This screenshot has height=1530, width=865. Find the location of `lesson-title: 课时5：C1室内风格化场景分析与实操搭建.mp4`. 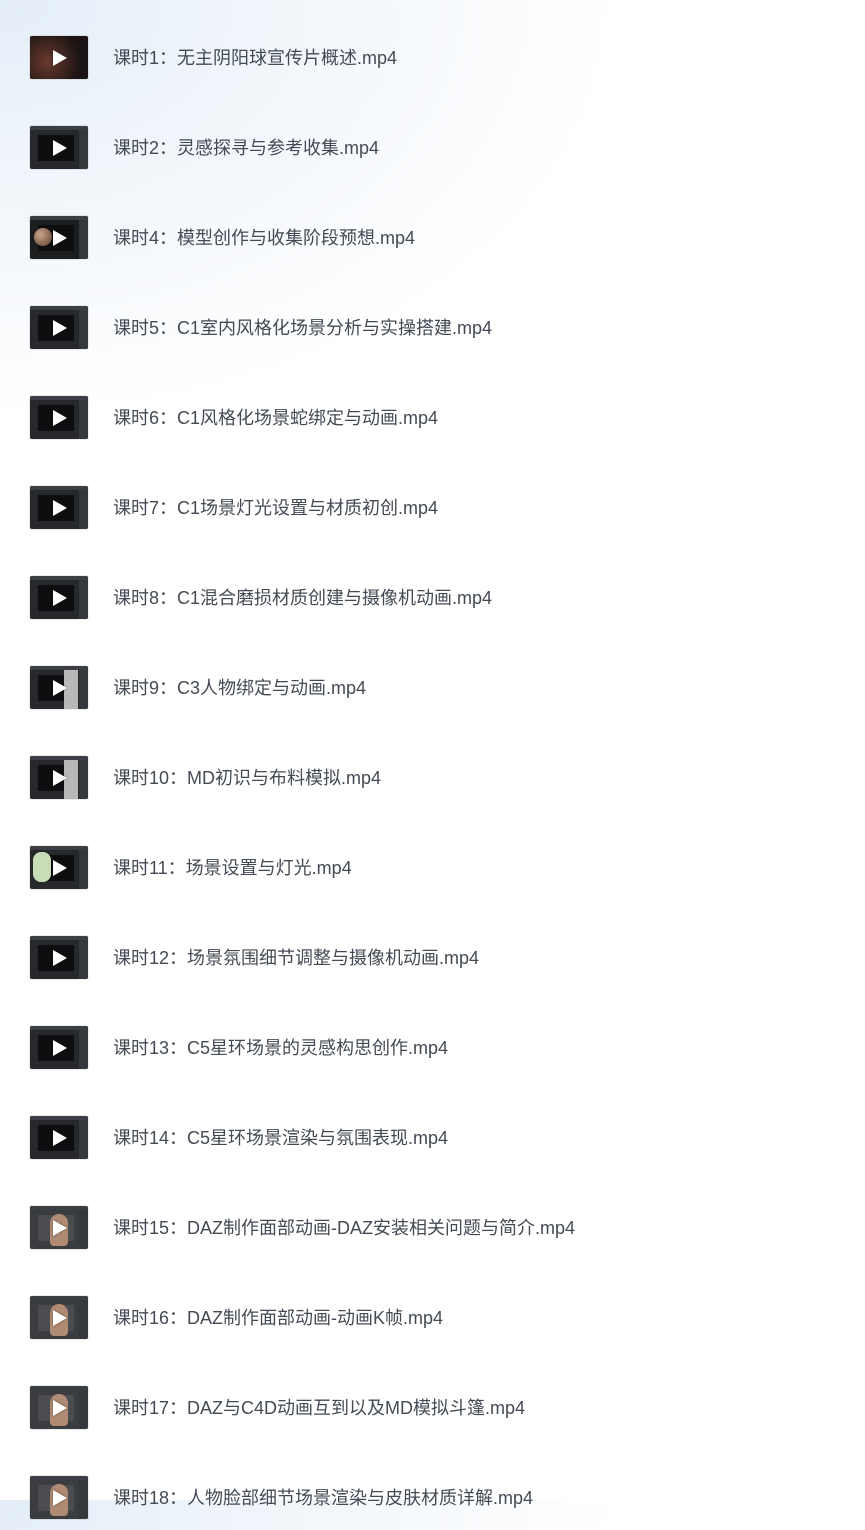

lesson-title: 课时5：C1室内风格化场景分析与实操搭建.mp4 is located at coordinates (303, 328).